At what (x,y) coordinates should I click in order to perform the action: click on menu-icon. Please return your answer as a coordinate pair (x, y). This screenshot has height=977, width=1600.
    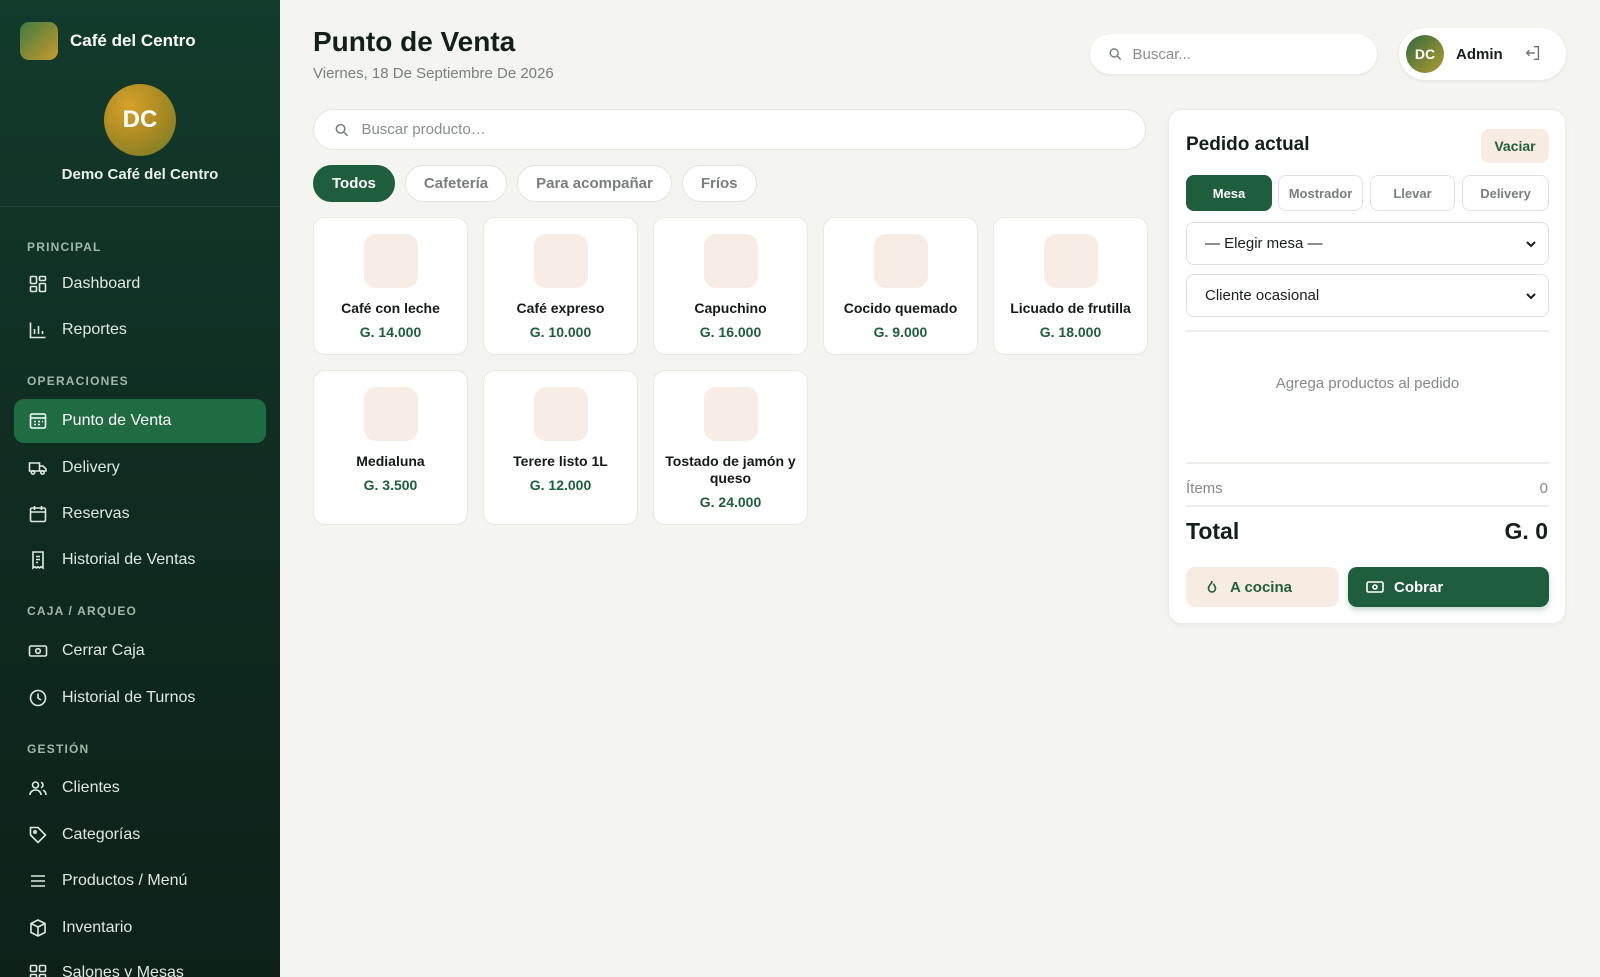
    Looking at the image, I should click on (38, 881).